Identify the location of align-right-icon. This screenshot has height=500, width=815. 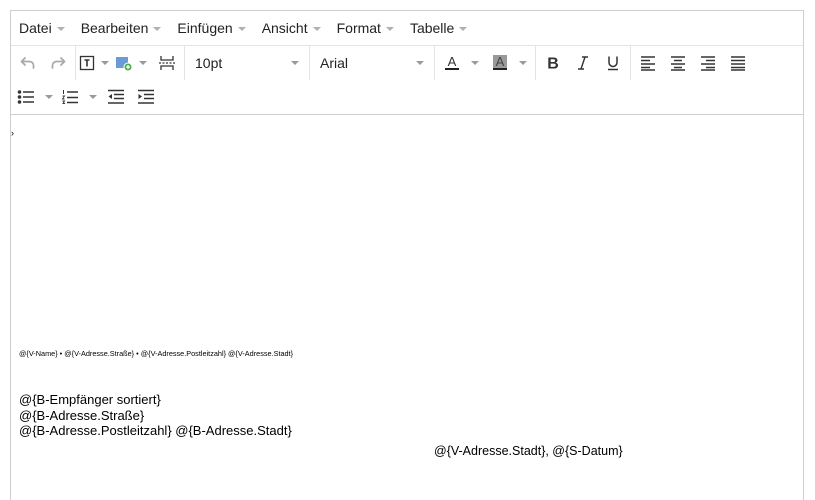
(708, 63).